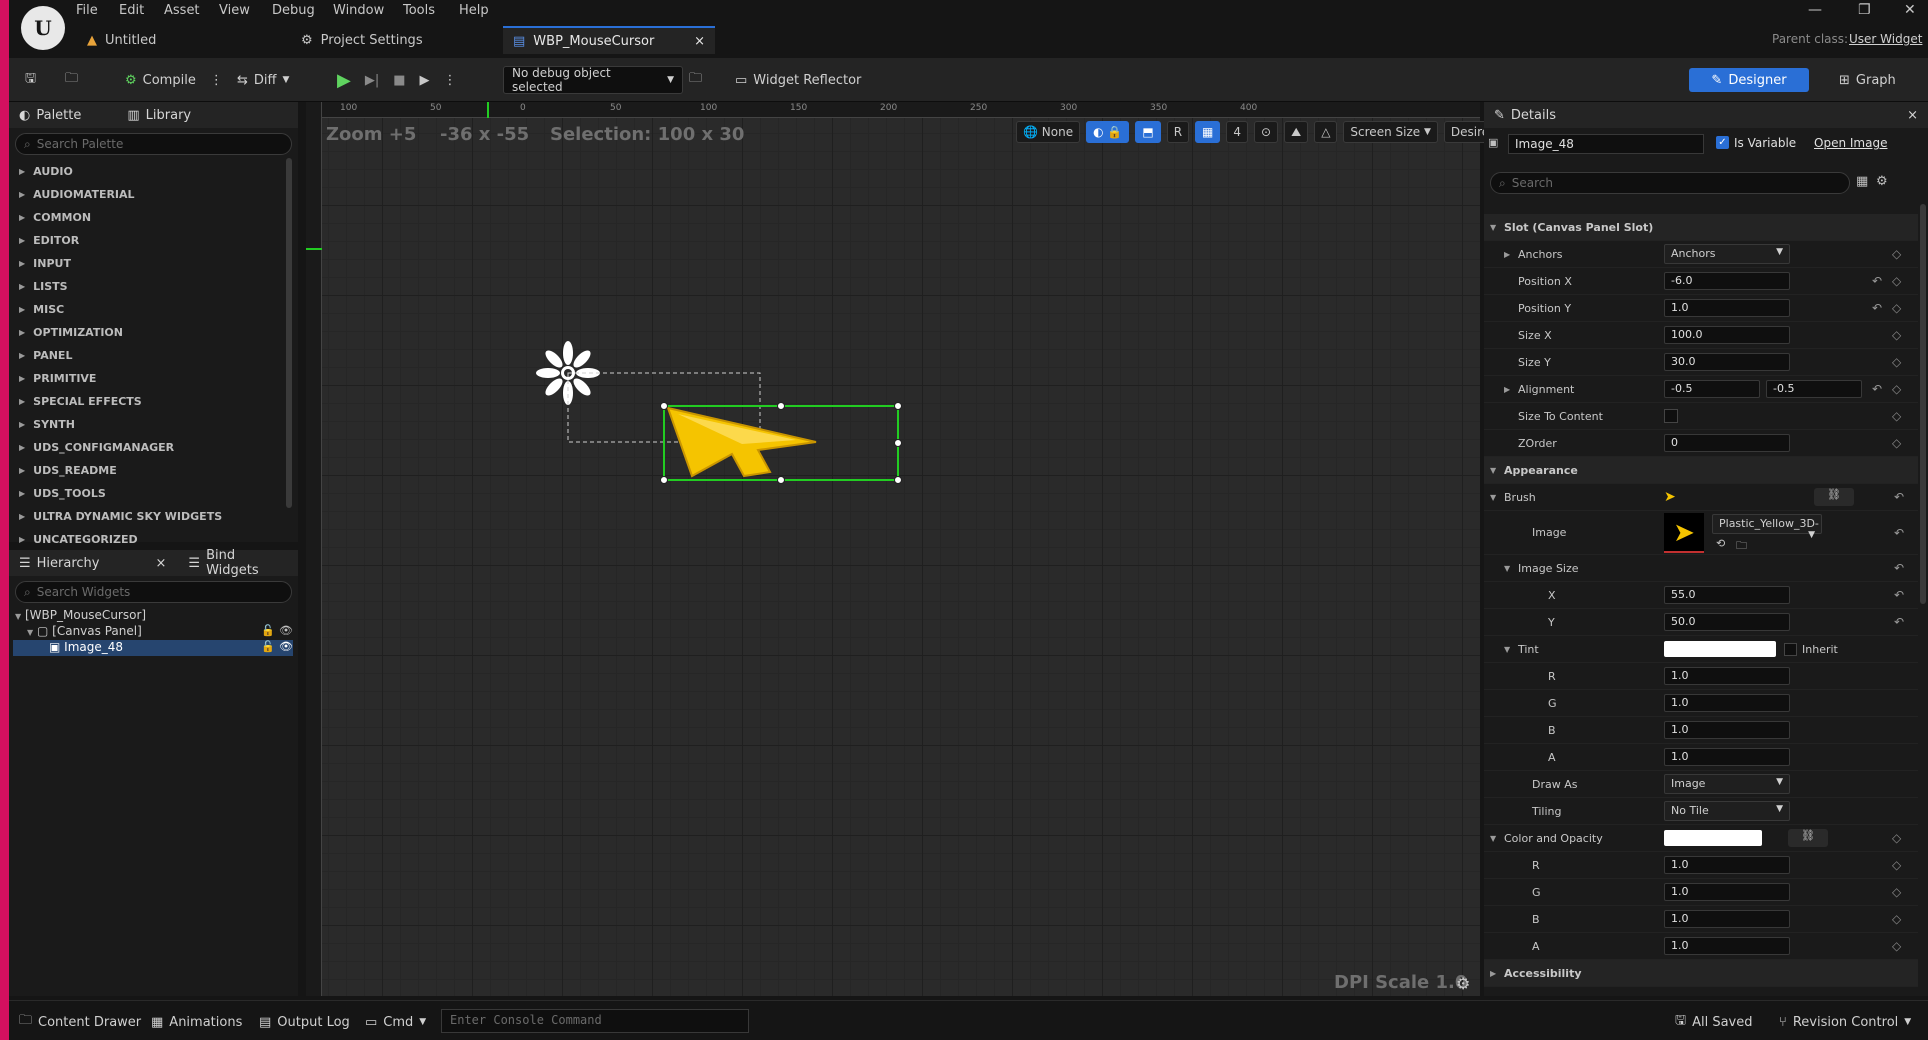  What do you see at coordinates (1701, 946) in the screenshot?
I see `property-co-a-label: A 1.0 ◇` at bounding box center [1701, 946].